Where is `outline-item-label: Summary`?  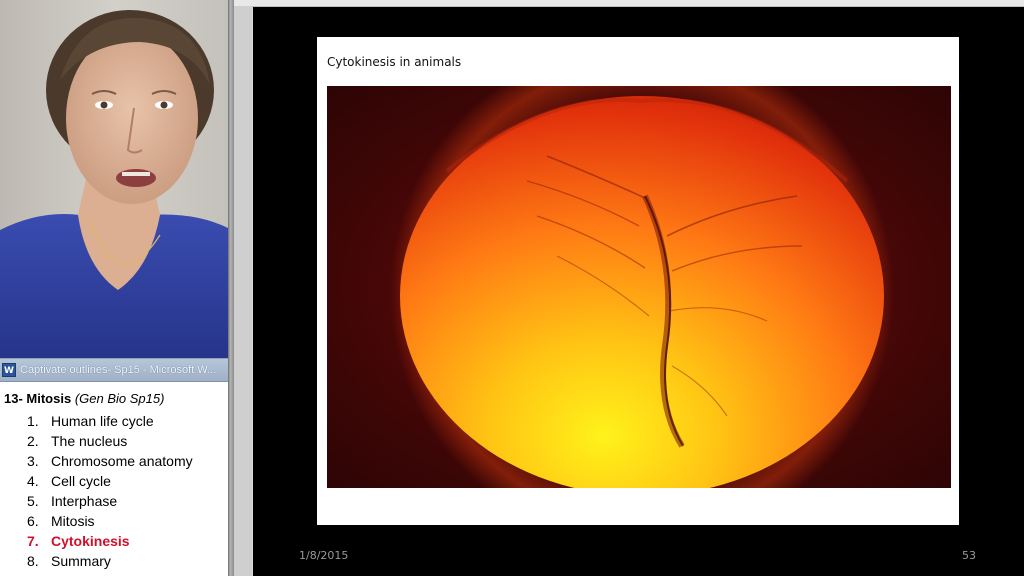 outline-item-label: Summary is located at coordinates (81, 561).